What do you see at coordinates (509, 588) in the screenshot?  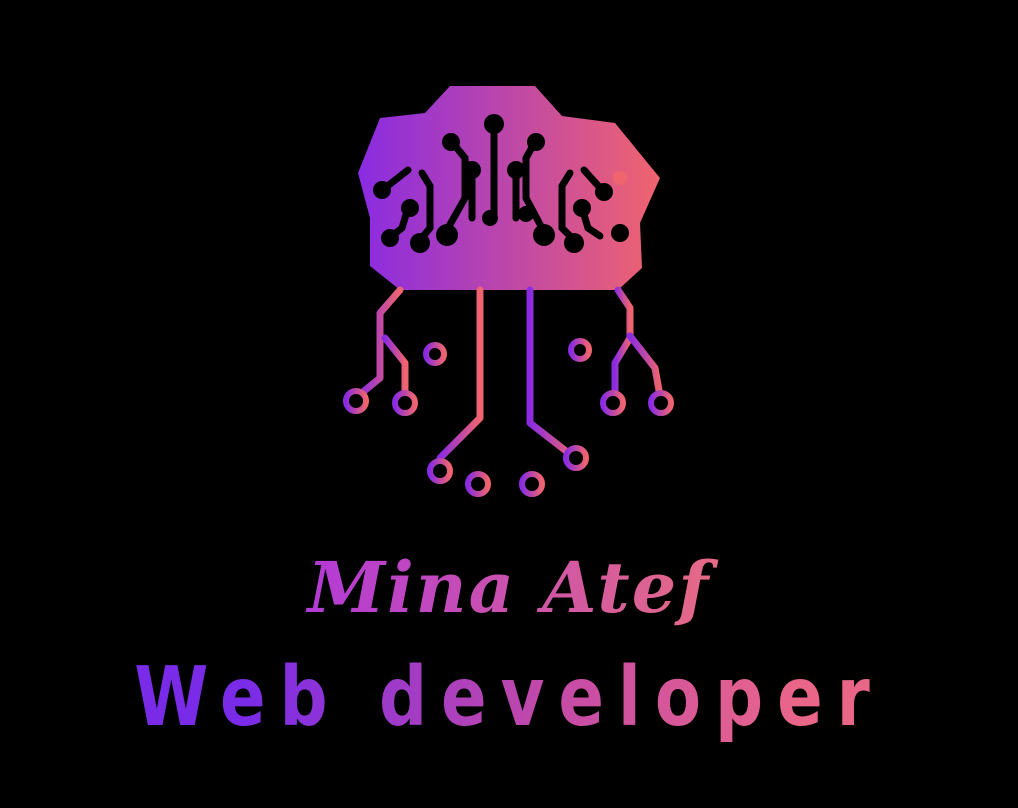 I see `owner-name: Mina Atef` at bounding box center [509, 588].